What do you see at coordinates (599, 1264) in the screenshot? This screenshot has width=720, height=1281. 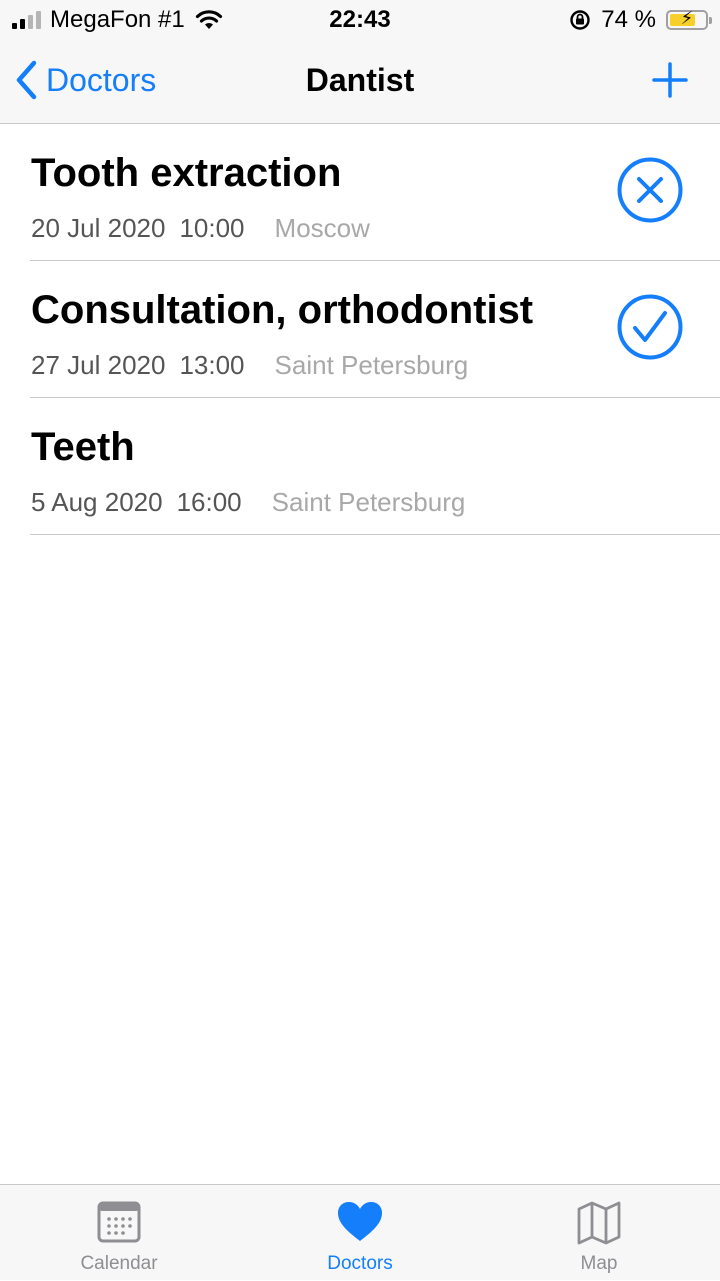 I see `tab-label: Map` at bounding box center [599, 1264].